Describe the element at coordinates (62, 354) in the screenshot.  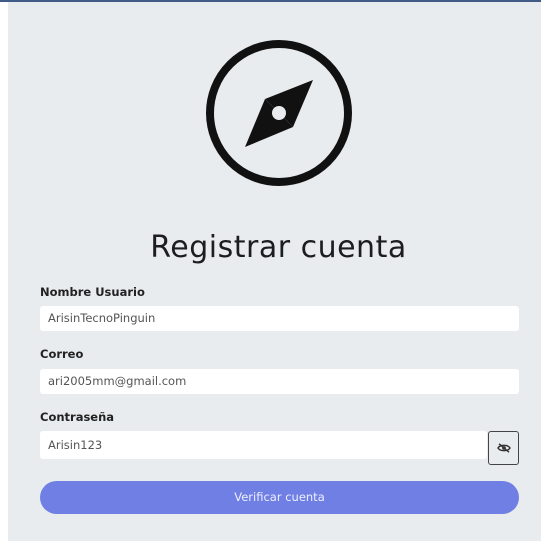
I see `email-label: Correo` at that location.